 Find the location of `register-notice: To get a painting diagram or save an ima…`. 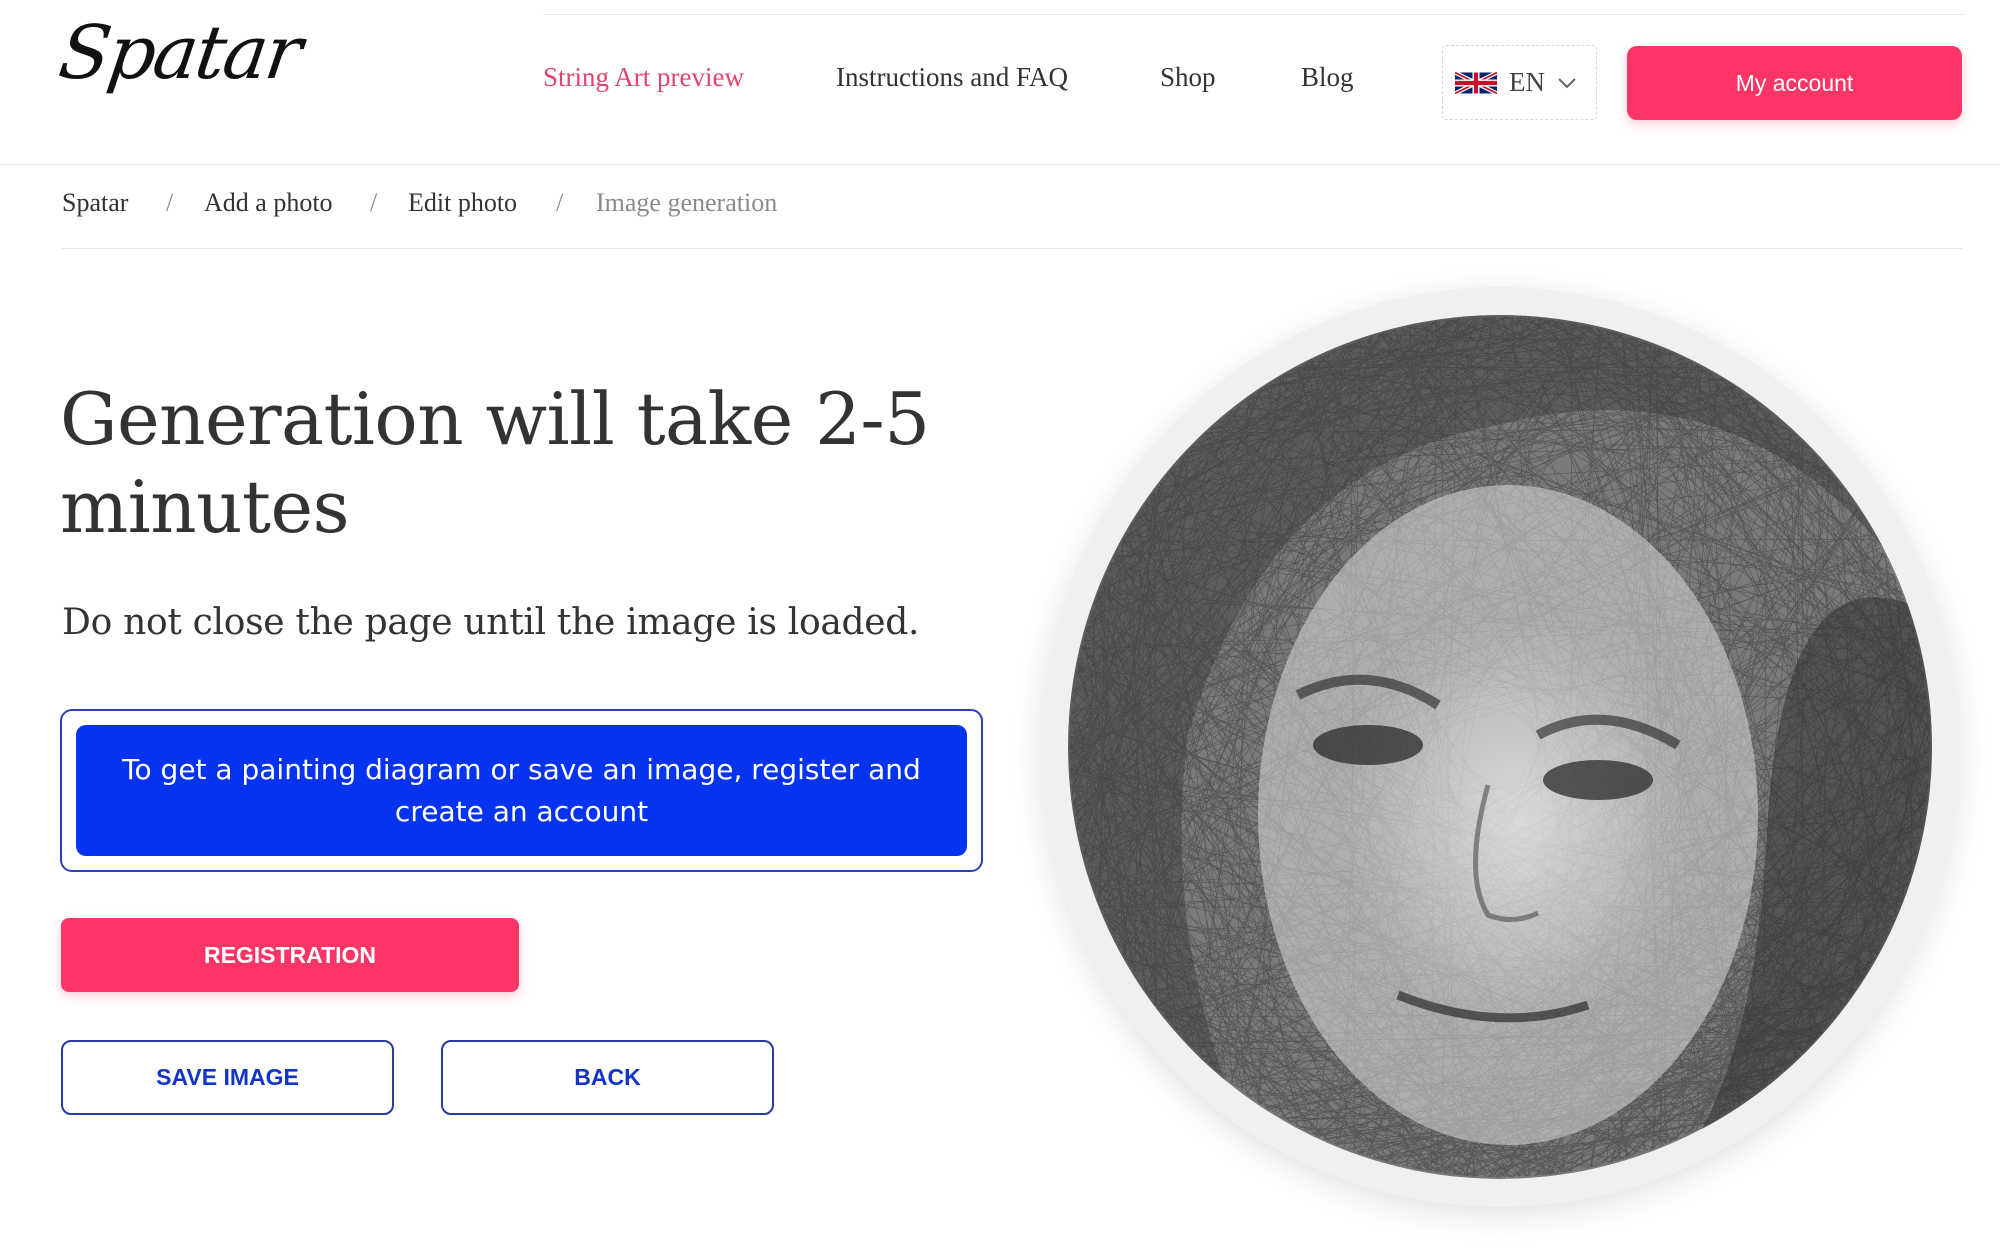

register-notice: To get a painting diagram or save an ima… is located at coordinates (521, 790).